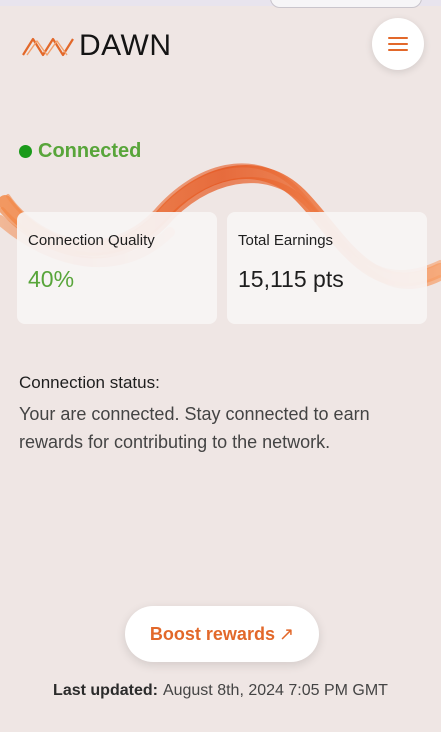  I want to click on boost-rewards-button: Boost rewards ↗, so click(222, 634).